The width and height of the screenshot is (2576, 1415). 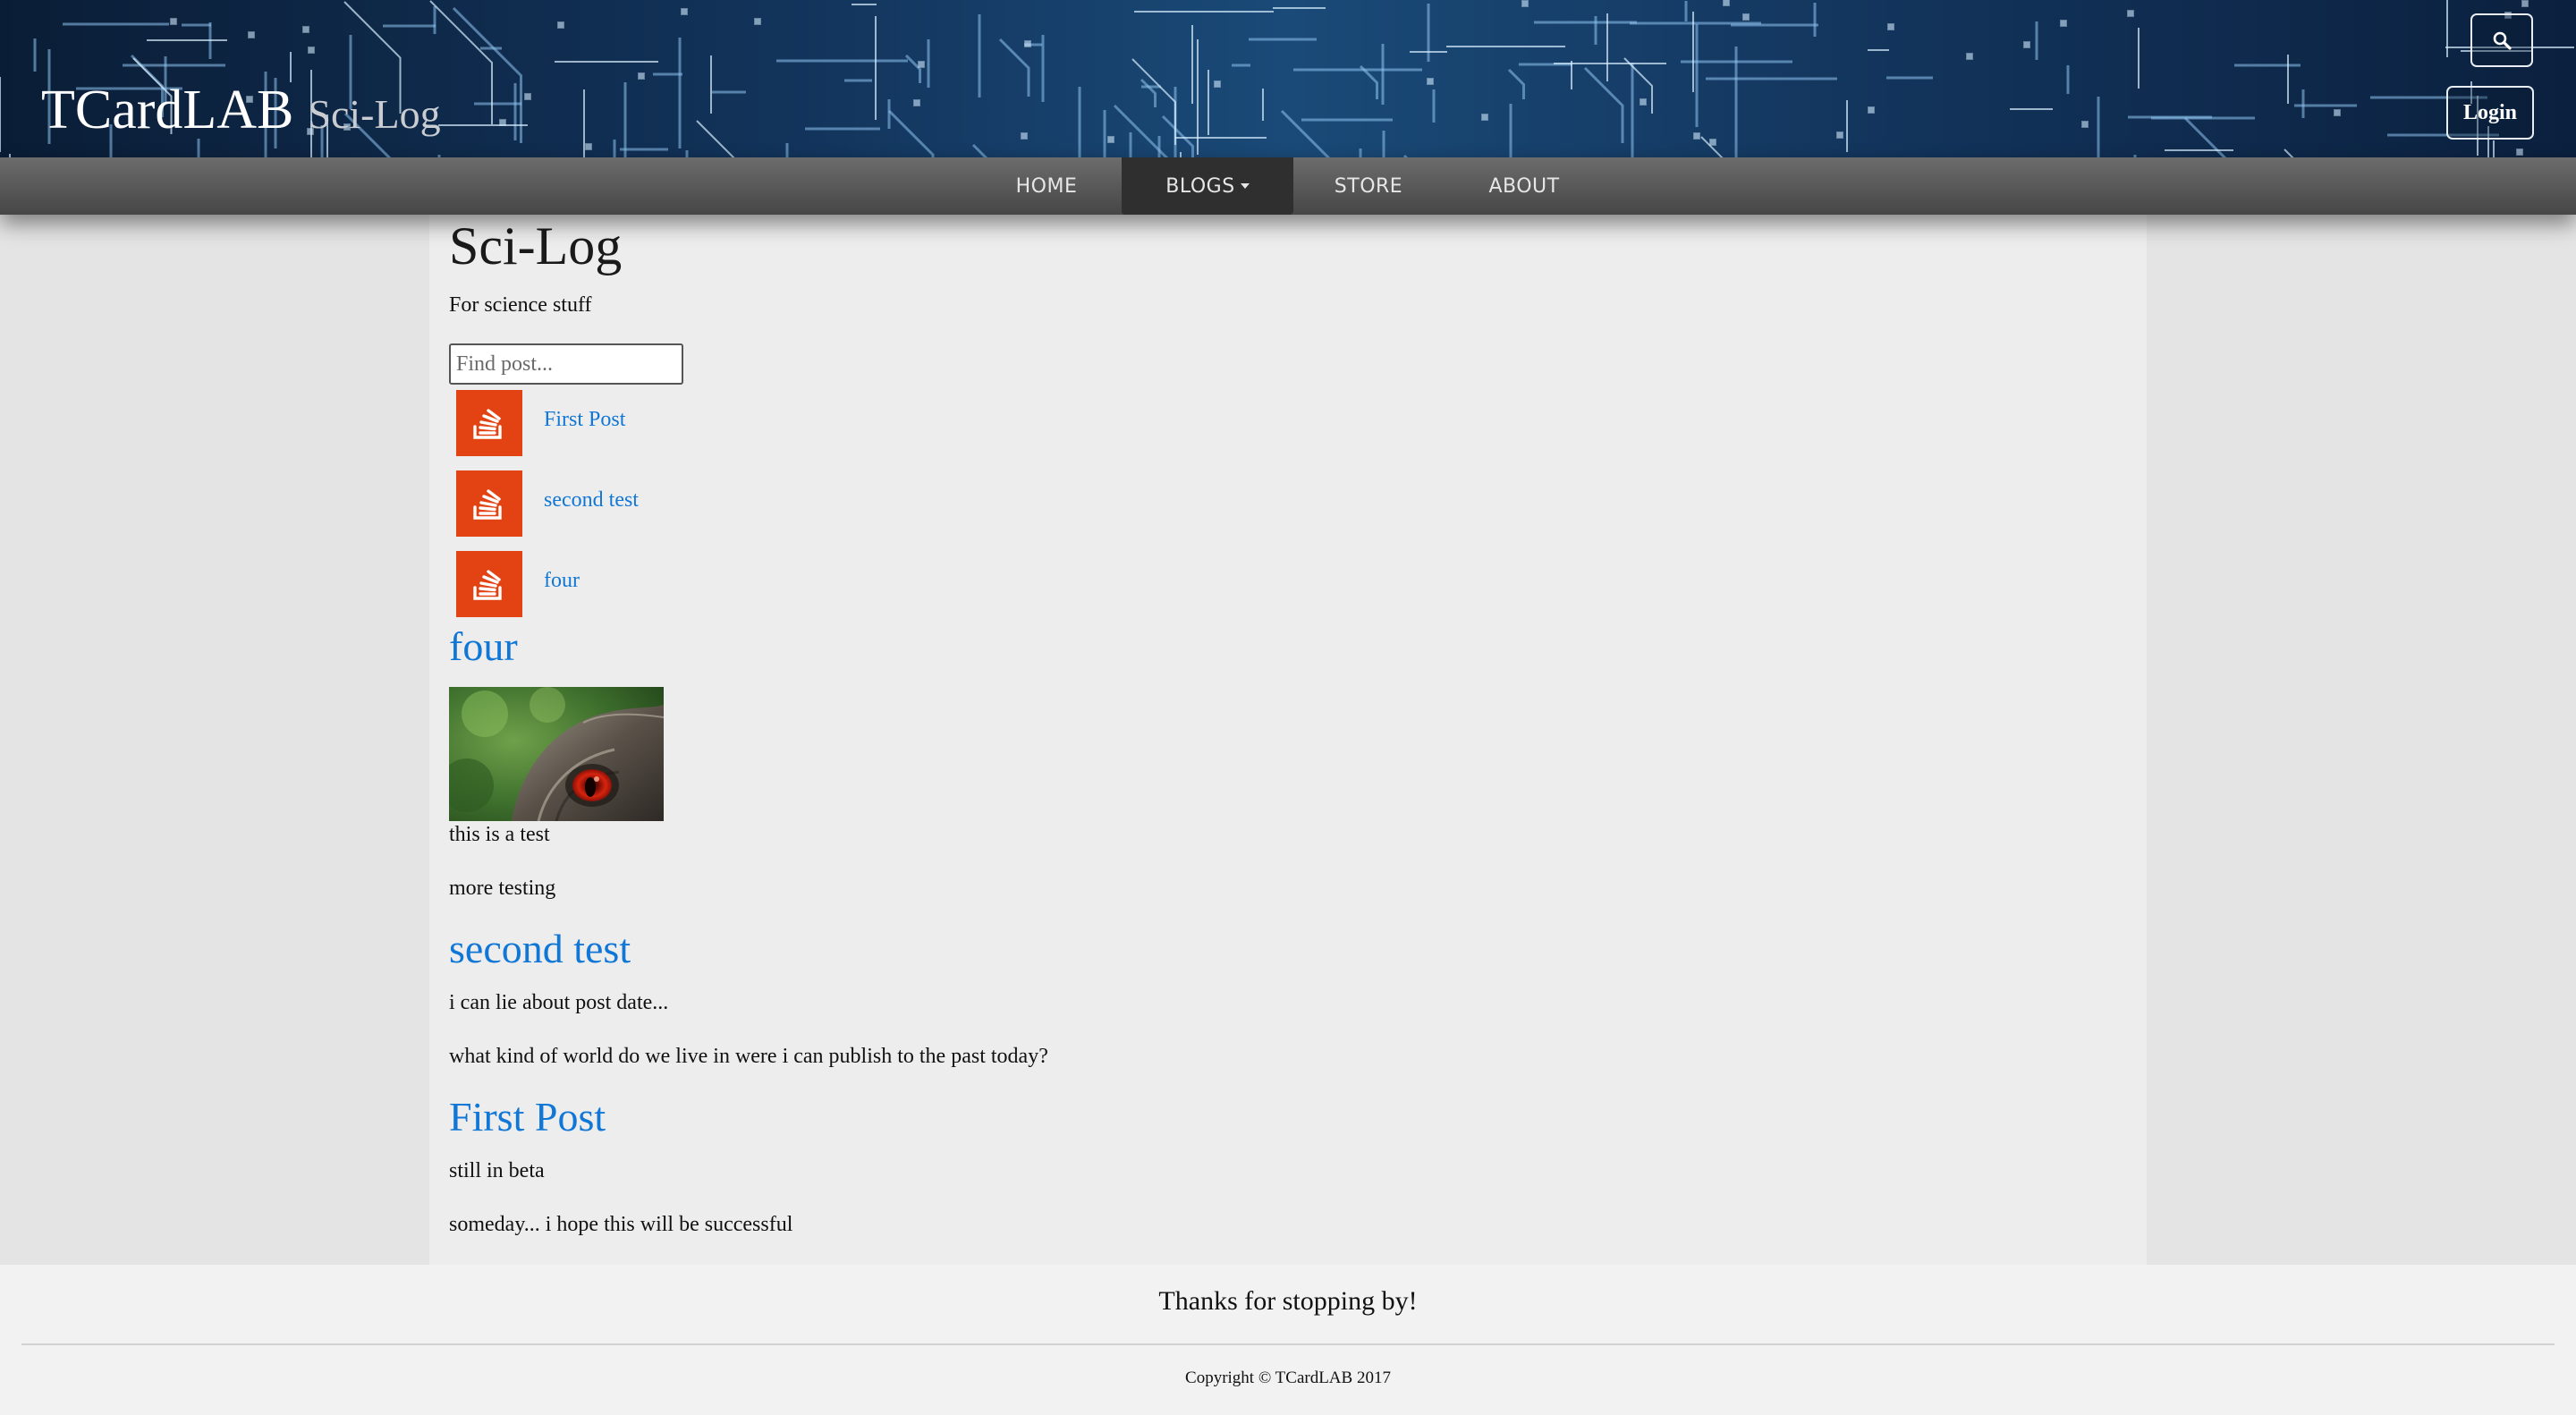 I want to click on nav-store: STORE, so click(x=1368, y=186).